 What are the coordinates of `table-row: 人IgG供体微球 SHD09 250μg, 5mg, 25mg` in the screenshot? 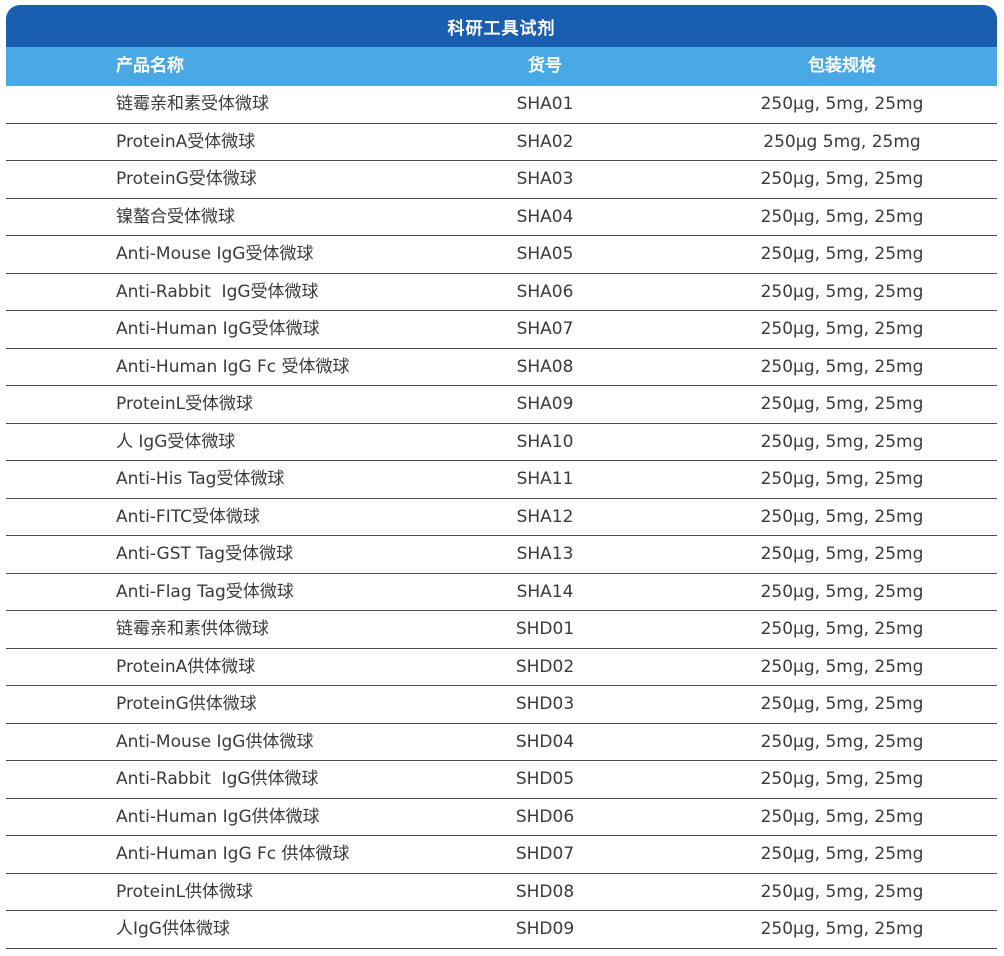 It's located at (501, 930).